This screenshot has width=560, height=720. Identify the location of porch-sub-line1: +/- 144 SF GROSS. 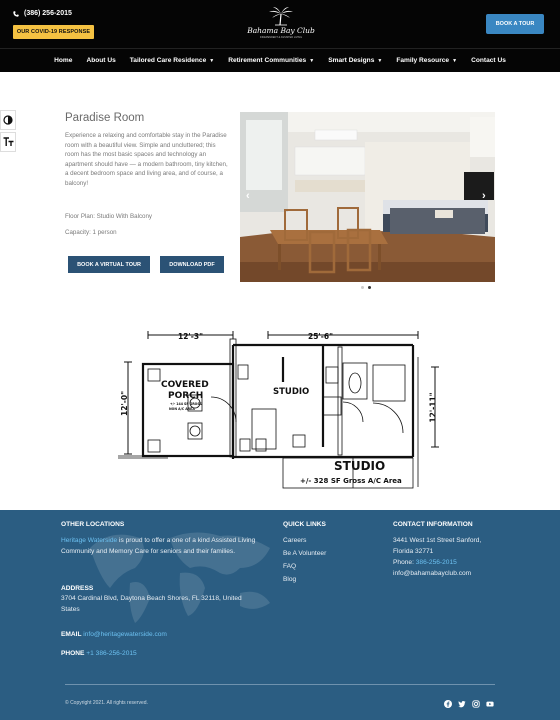
(186, 404).